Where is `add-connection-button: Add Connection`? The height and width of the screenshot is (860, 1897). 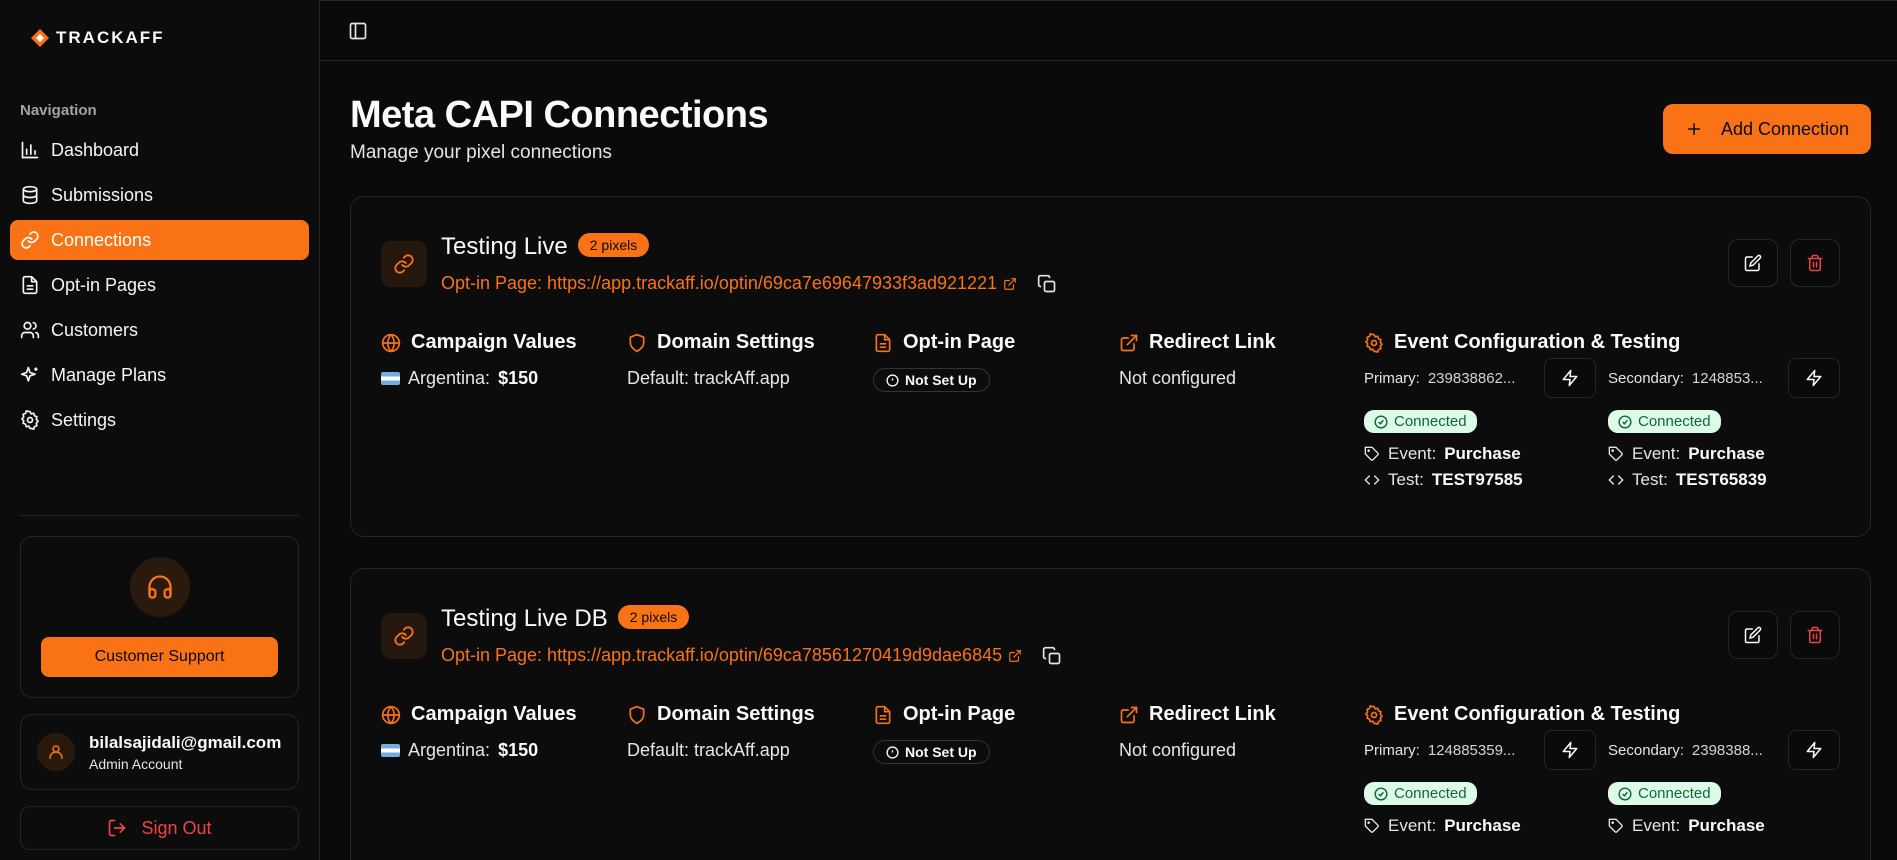 add-connection-button: Add Connection is located at coordinates (1767, 129).